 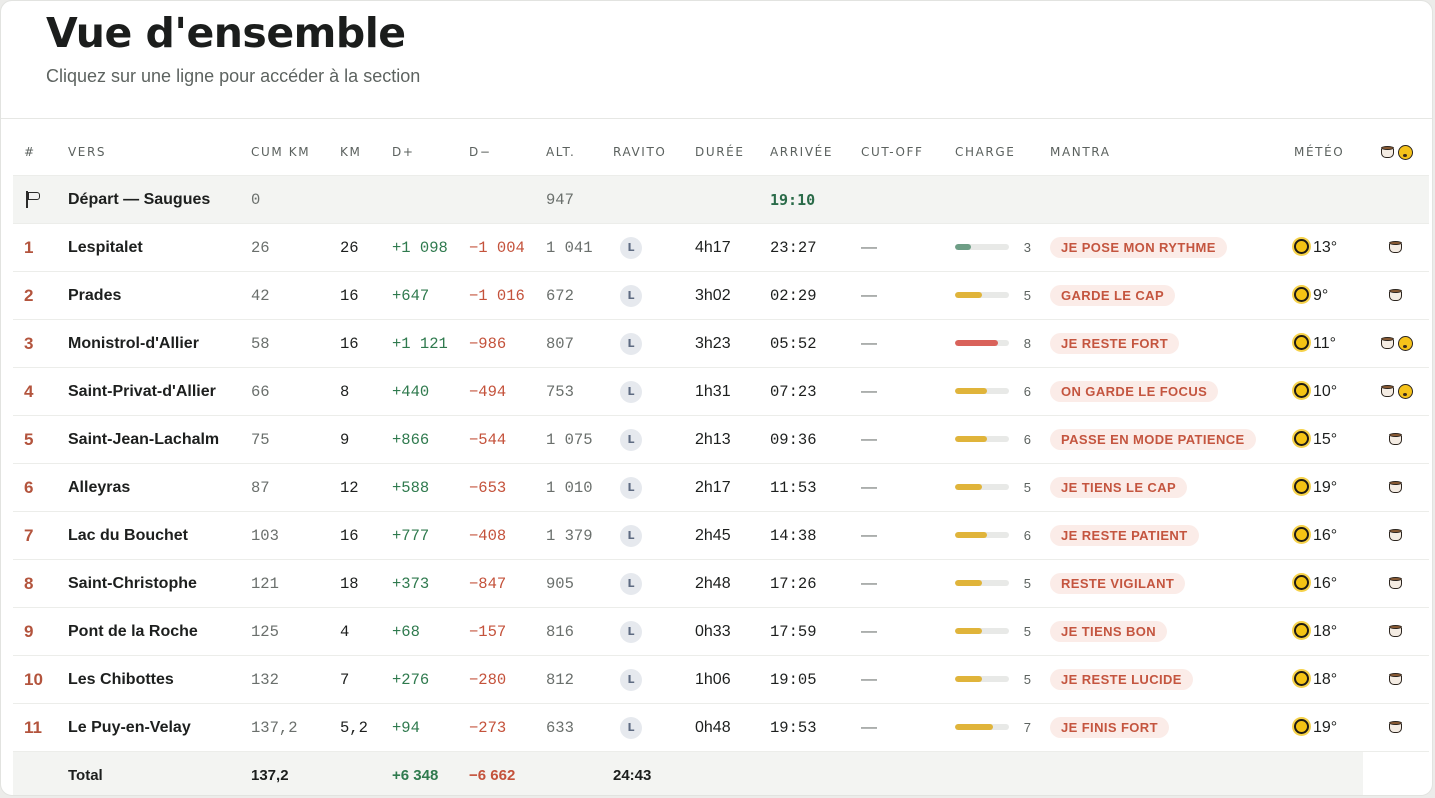 I want to click on col-header-duree: DURÉE, so click(x=720, y=152).